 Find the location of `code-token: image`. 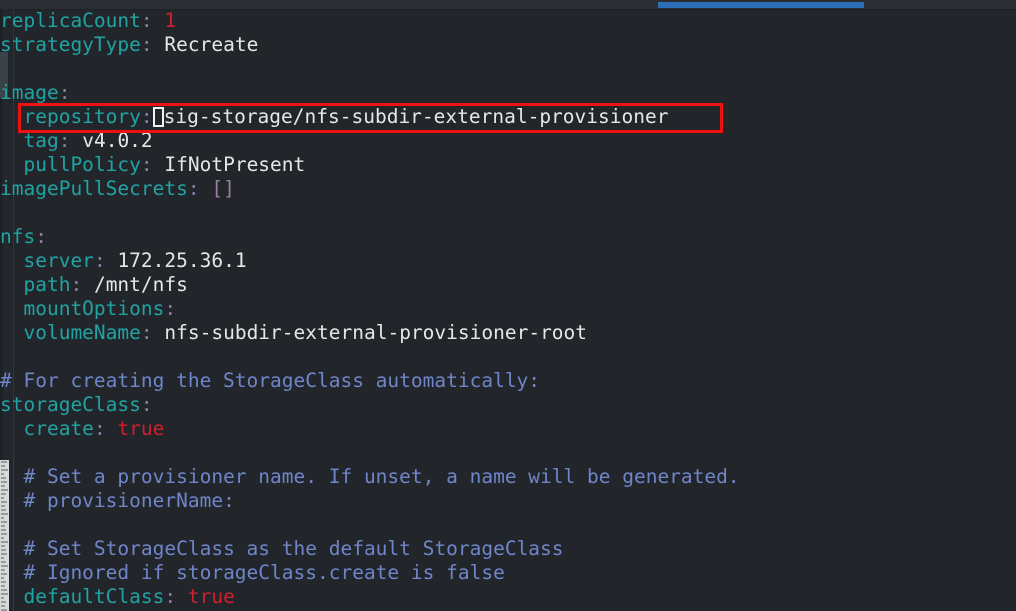

code-token: image is located at coordinates (29, 92).